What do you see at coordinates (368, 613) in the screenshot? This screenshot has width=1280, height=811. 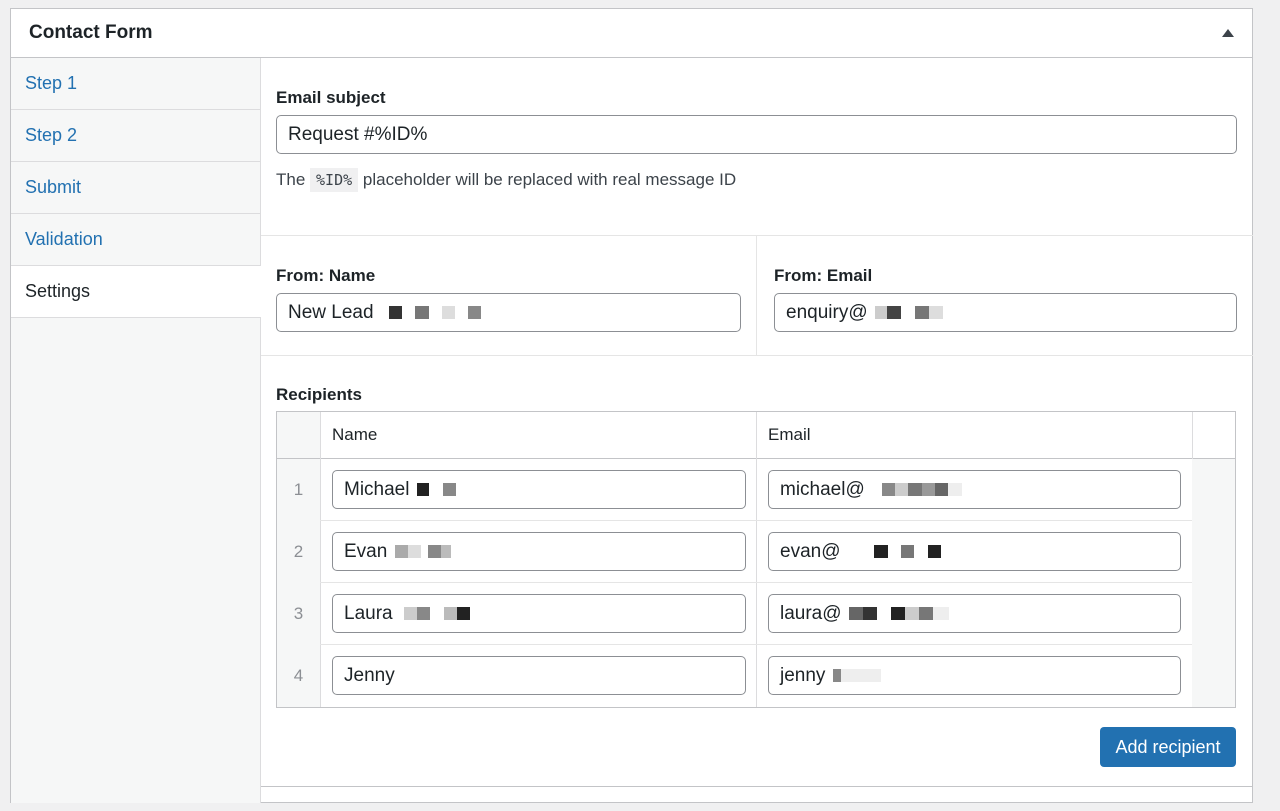 I see `recipient-name-value: Laura` at bounding box center [368, 613].